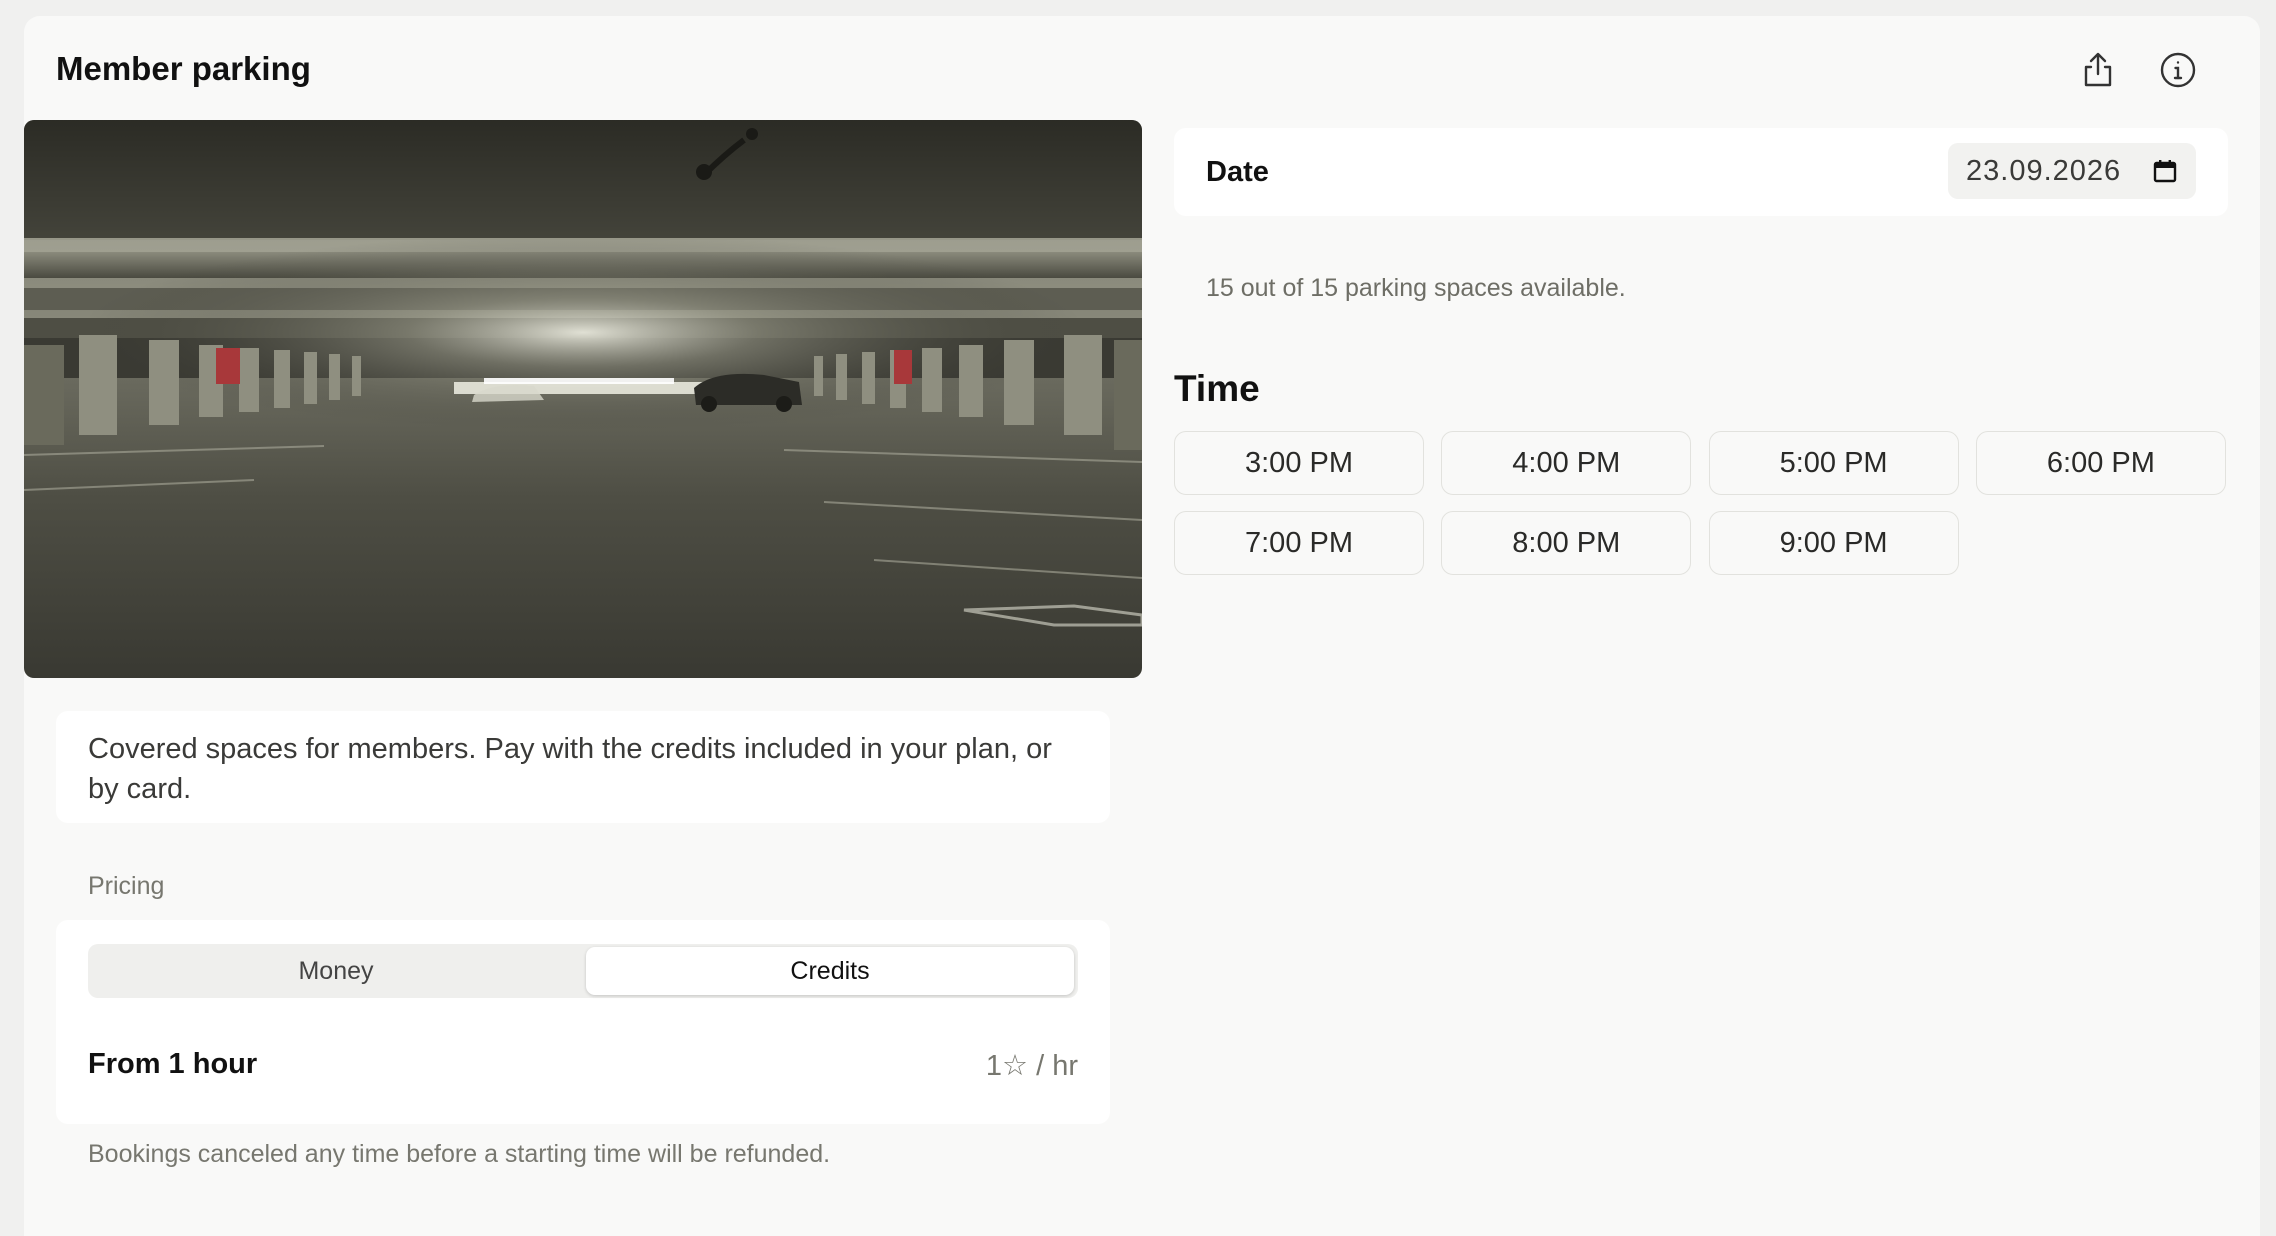 This screenshot has height=1236, width=2276. Describe the element at coordinates (1299, 463) in the screenshot. I see `time-slot-3pm: 3:00 PM` at that location.